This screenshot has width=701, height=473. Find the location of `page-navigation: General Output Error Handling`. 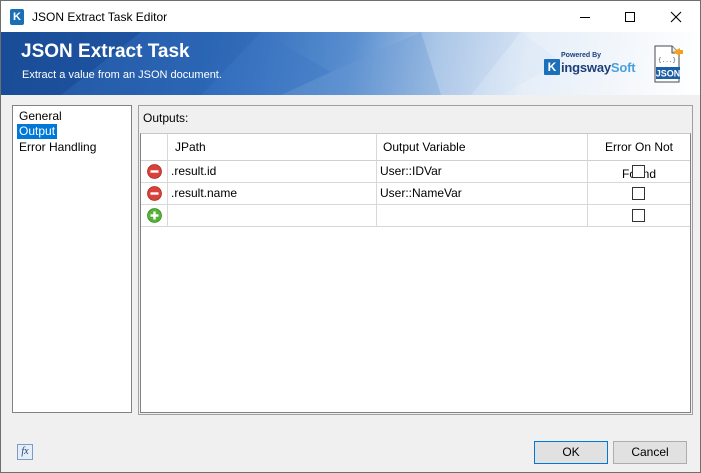

page-navigation: General Output Error Handling is located at coordinates (72, 259).